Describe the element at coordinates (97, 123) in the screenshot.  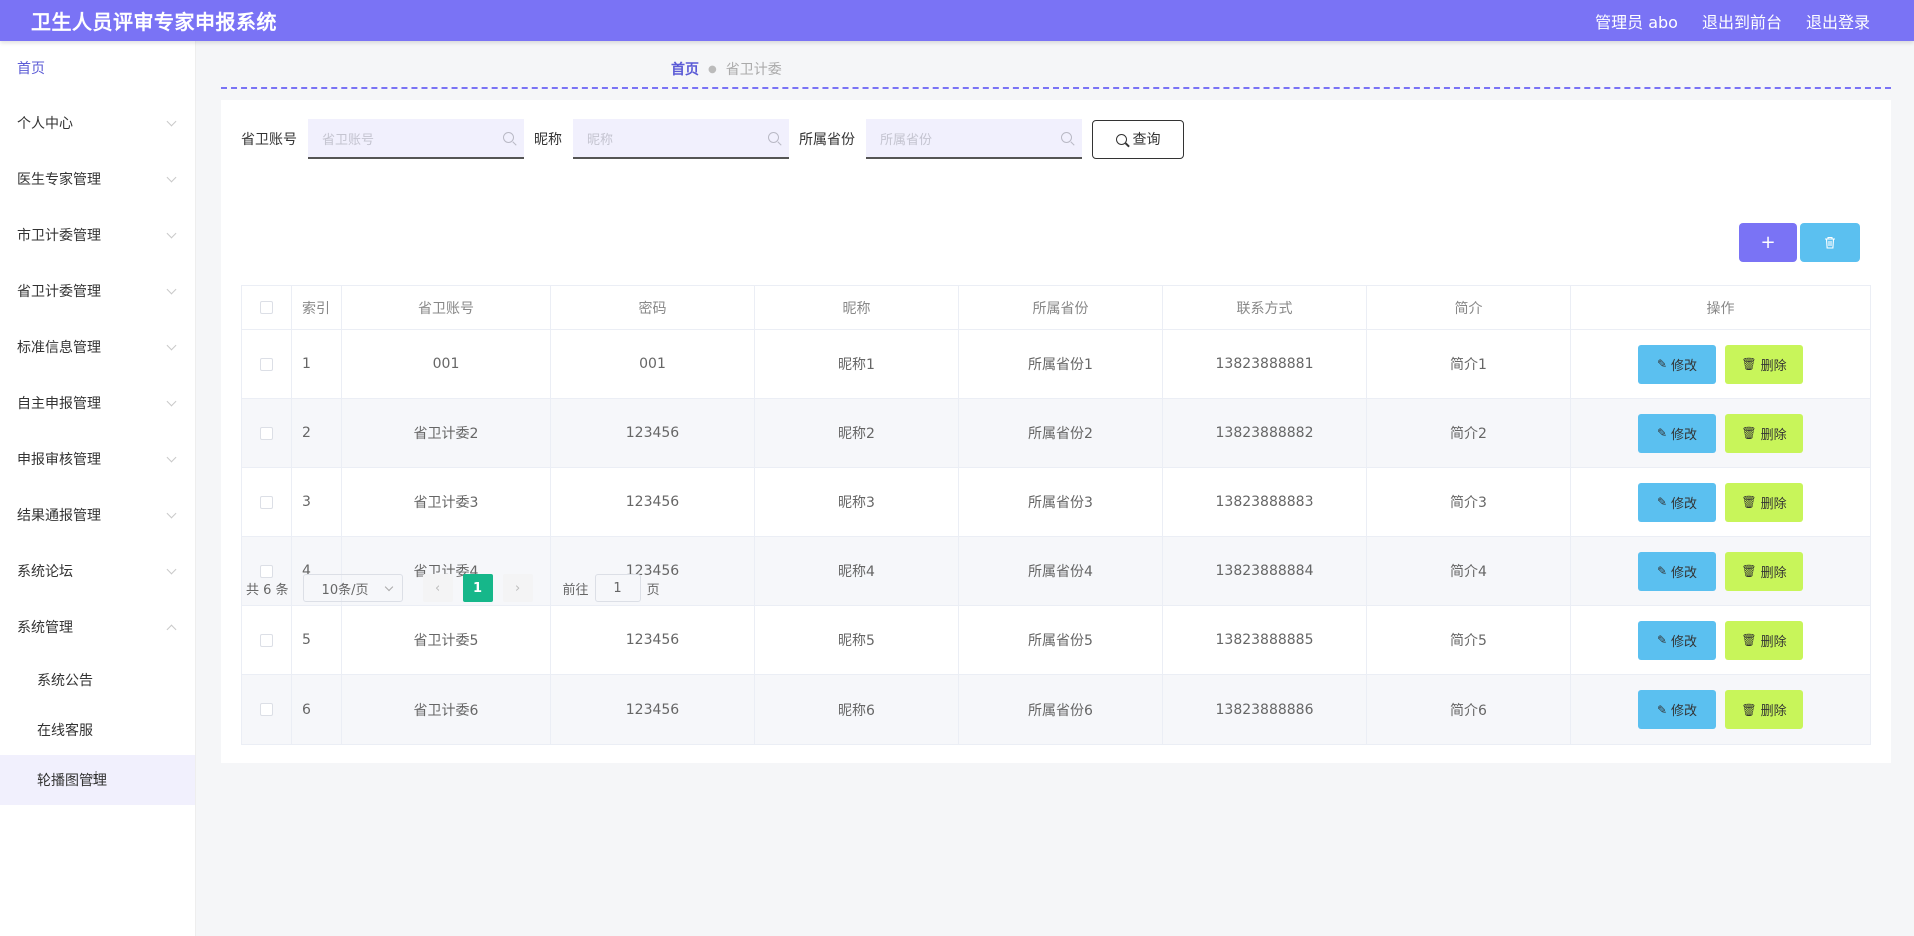
I see `sidebar-item-personal-center: 个人中心` at that location.